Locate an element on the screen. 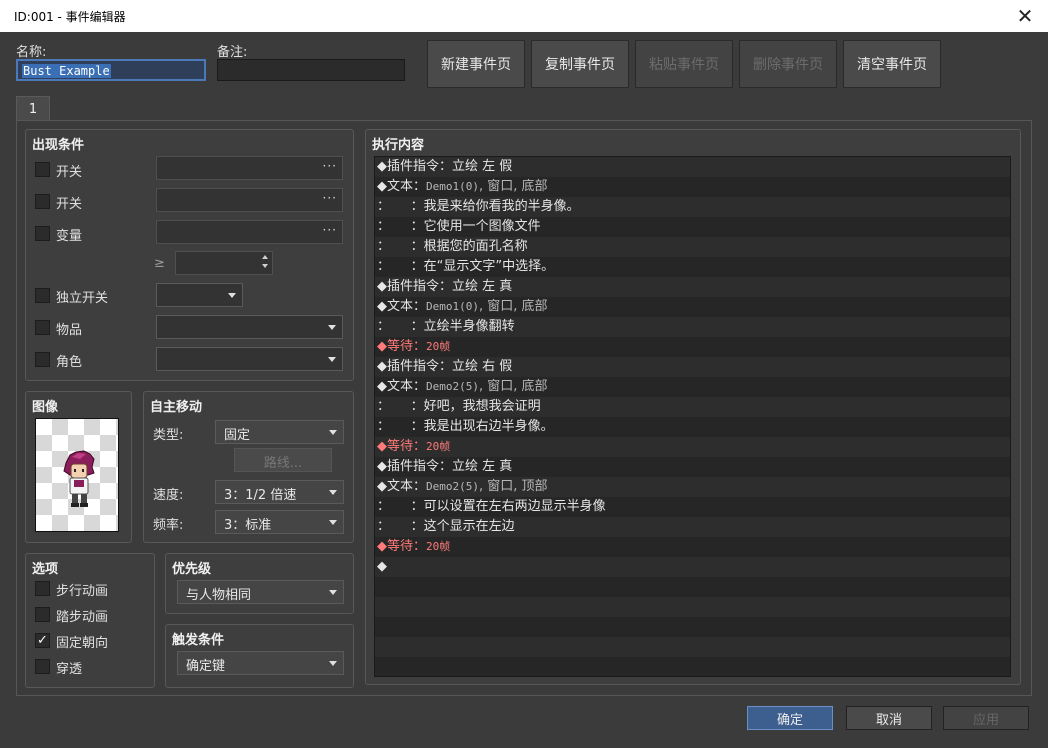 The image size is (1048, 748). trigger-select: 确定键 is located at coordinates (260, 663).